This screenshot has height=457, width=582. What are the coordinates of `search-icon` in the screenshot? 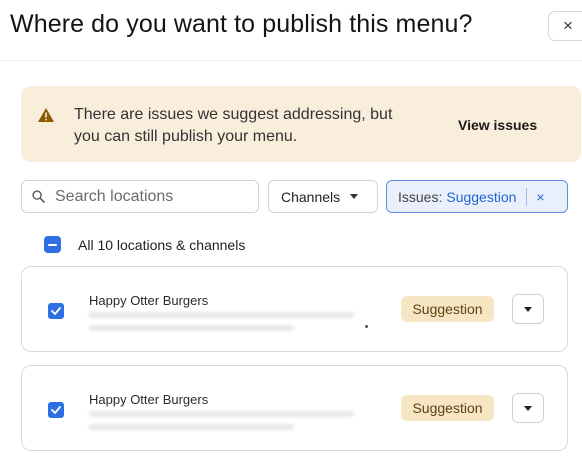 It's located at (38, 196).